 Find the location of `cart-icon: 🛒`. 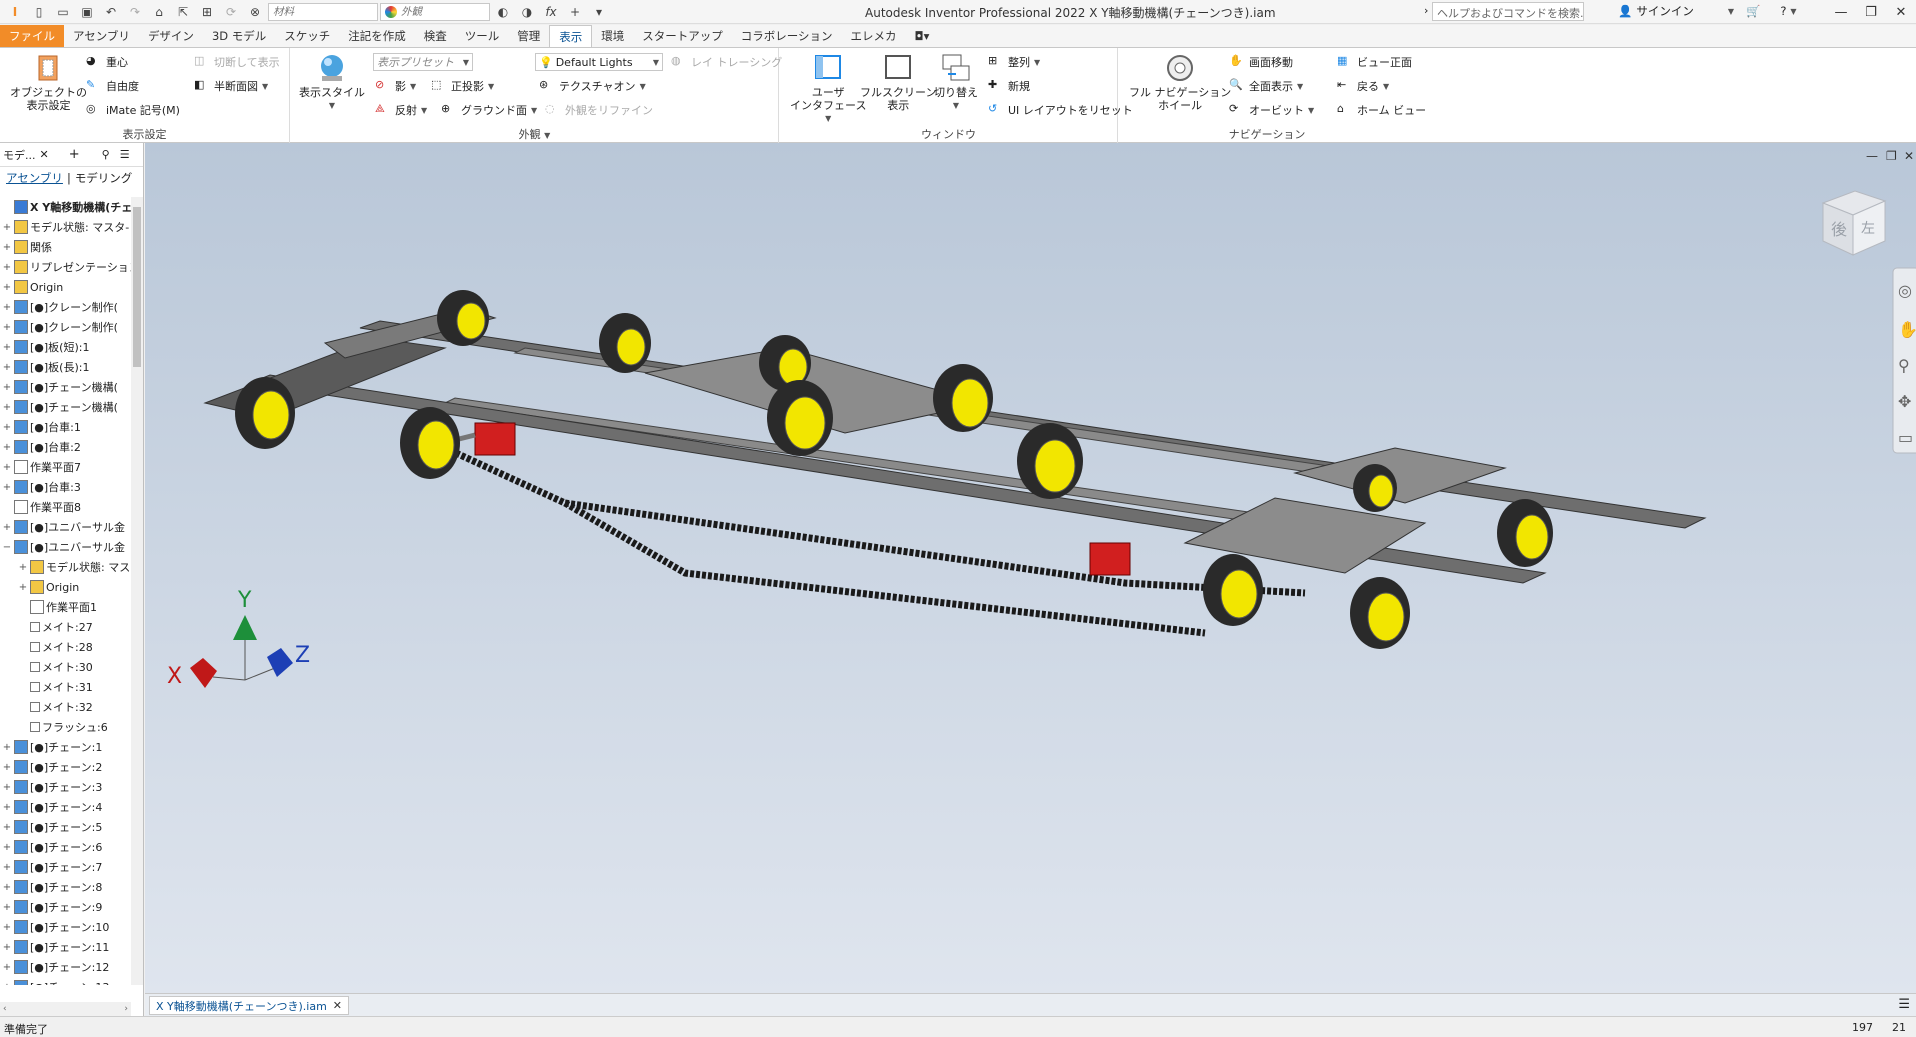

cart-icon: 🛒 is located at coordinates (1753, 11).